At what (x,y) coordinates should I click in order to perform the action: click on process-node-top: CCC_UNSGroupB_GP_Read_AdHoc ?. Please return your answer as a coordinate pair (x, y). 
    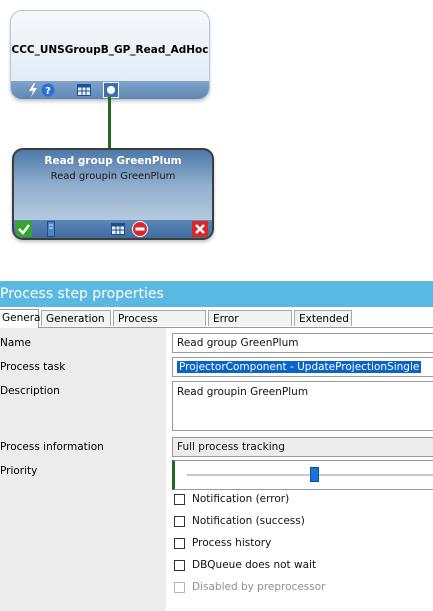
    Looking at the image, I should click on (110, 55).